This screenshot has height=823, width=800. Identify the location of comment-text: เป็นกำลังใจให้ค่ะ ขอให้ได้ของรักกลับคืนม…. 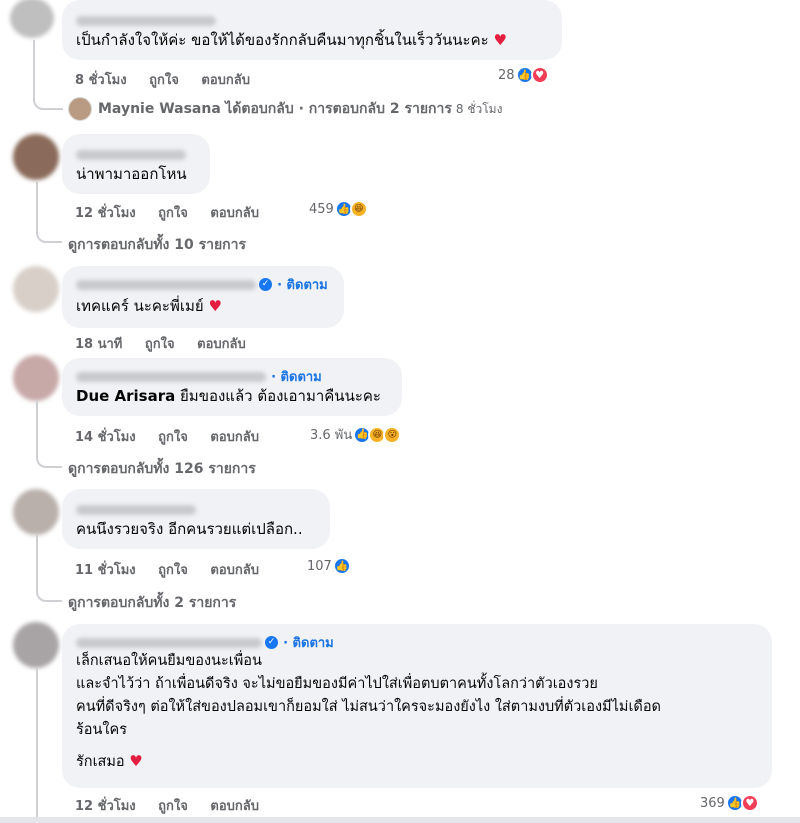
(291, 40).